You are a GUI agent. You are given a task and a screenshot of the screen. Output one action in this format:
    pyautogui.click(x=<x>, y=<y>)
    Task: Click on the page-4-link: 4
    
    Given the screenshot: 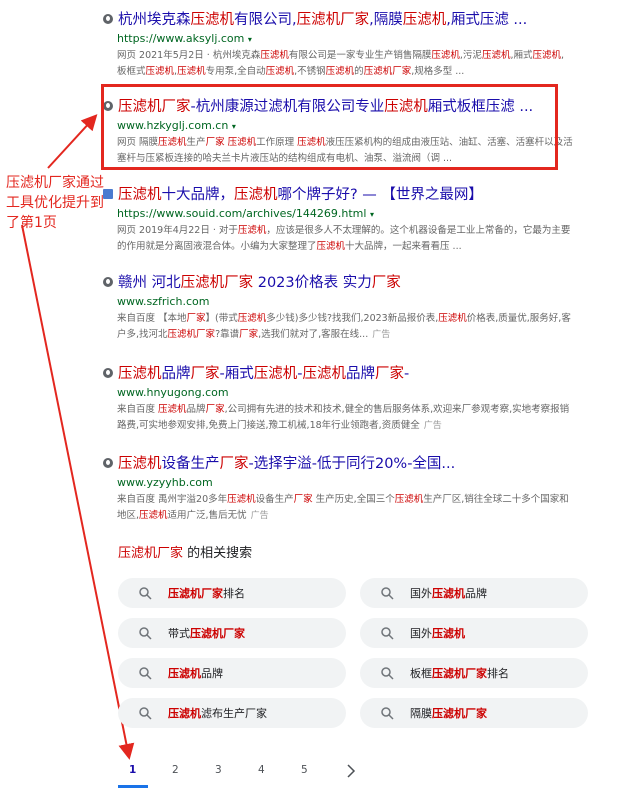 What is the action you would take?
    pyautogui.click(x=261, y=770)
    